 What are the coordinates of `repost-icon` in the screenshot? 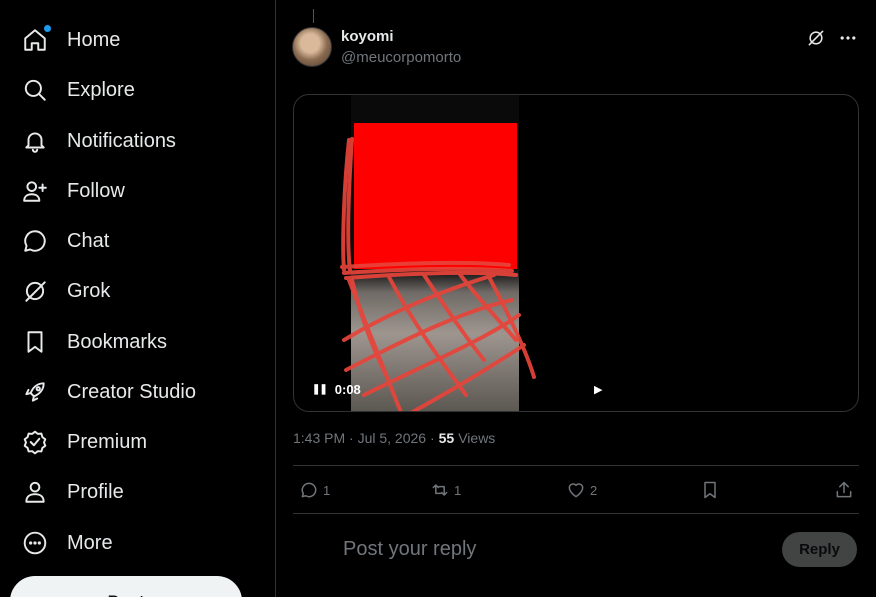 It's located at (440, 490).